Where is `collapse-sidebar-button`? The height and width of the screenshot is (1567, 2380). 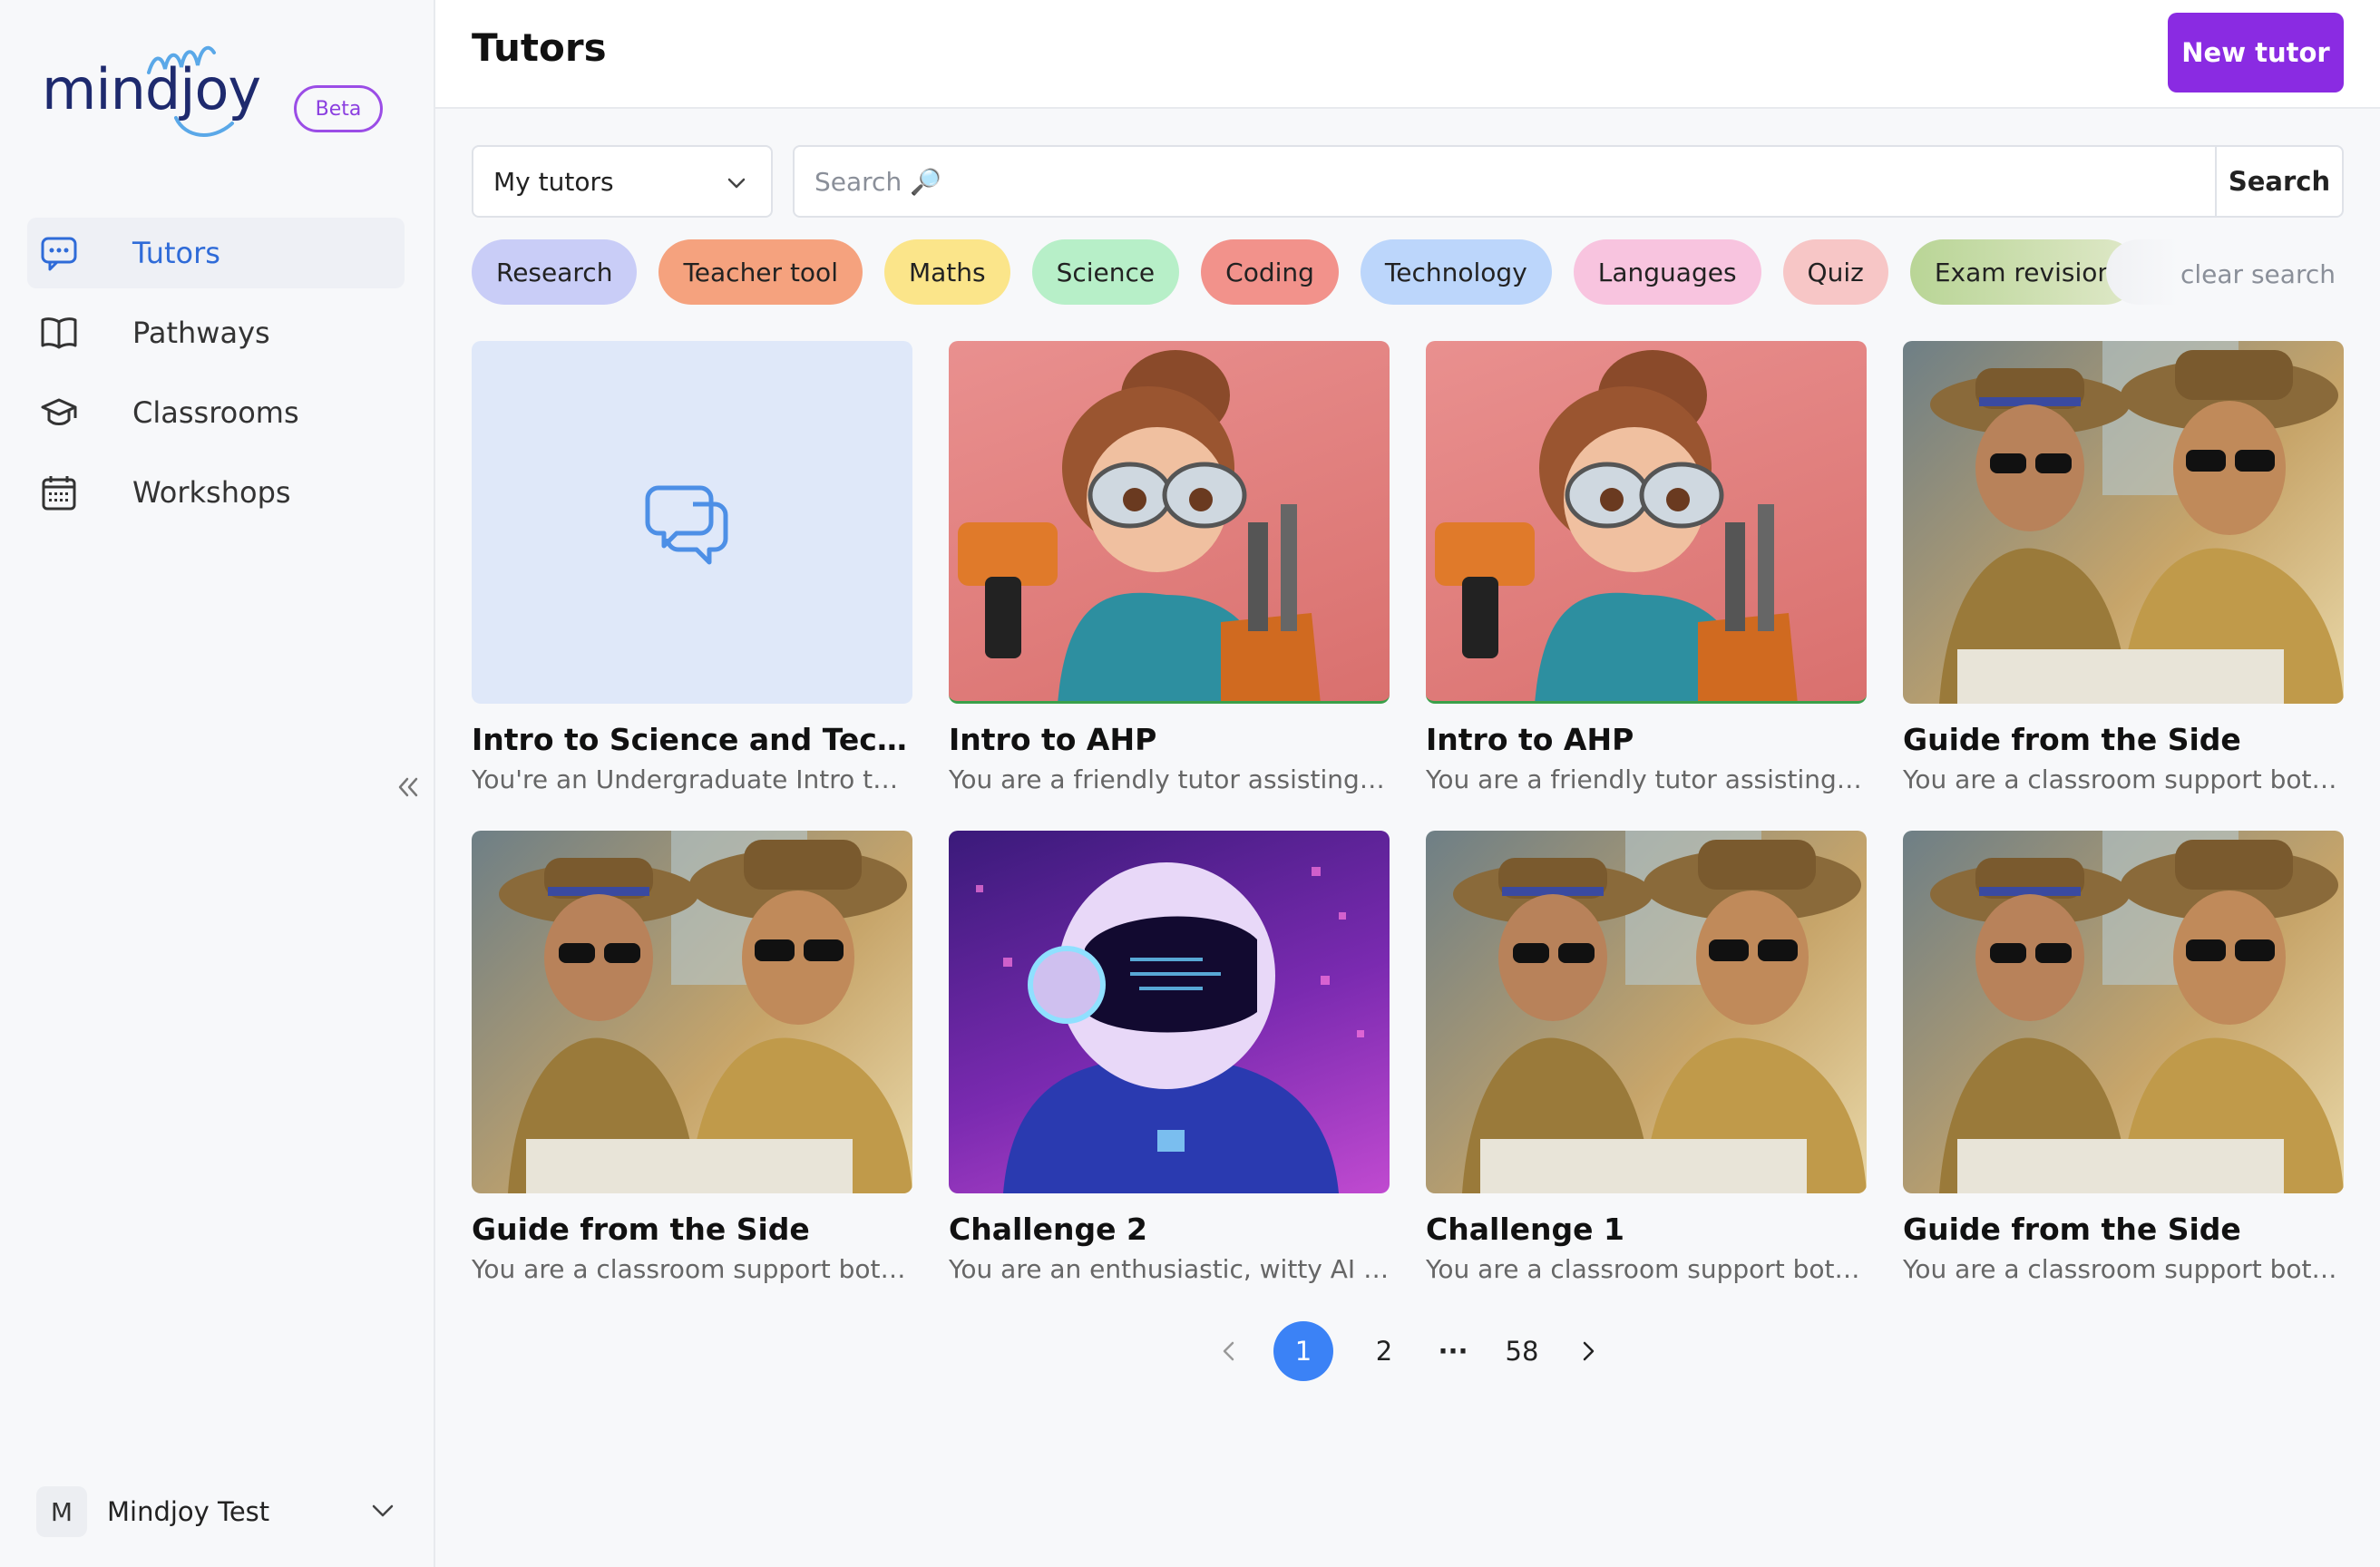 collapse-sidebar-button is located at coordinates (408, 787).